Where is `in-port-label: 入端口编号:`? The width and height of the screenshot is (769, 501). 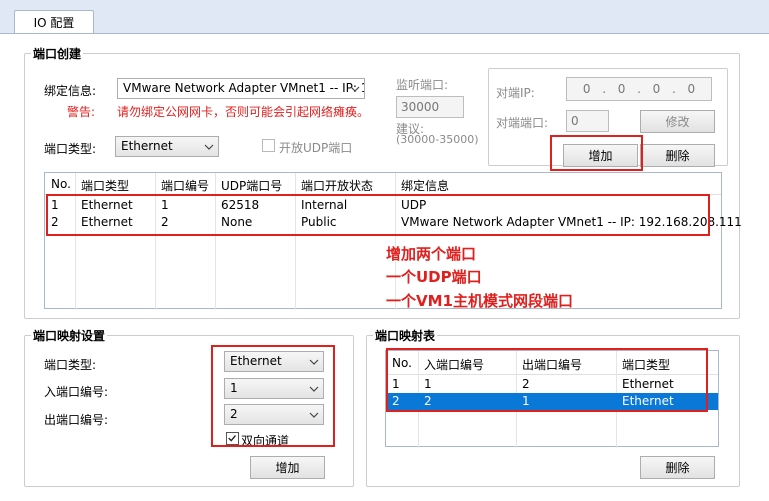 in-port-label: 入端口编号: is located at coordinates (76, 392).